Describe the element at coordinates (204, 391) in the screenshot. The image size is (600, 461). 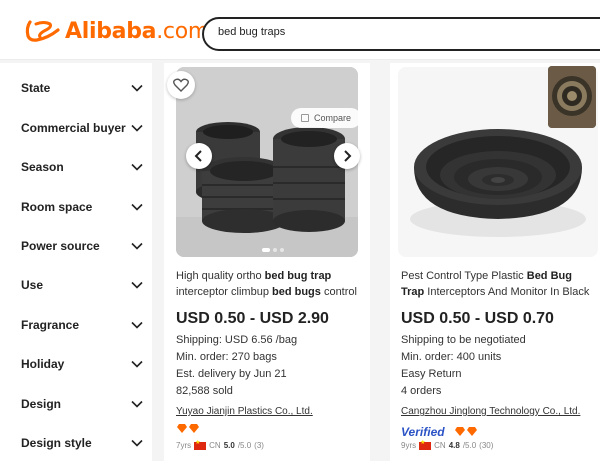
I see `sold-count: 82,588 sold` at that location.